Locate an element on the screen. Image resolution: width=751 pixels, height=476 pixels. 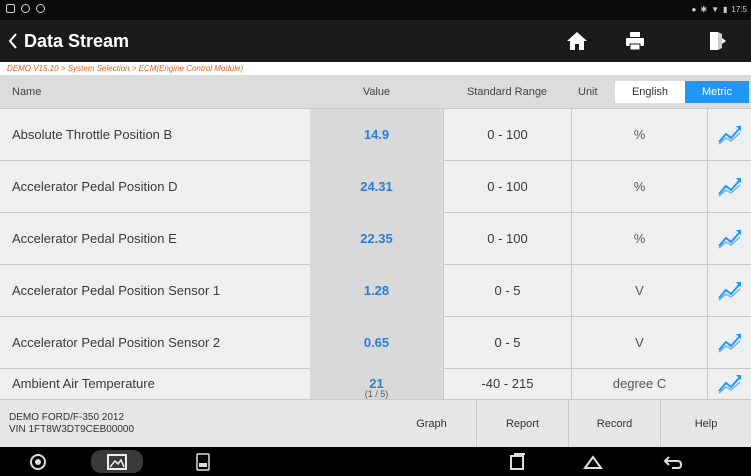
status-right-icons: ● ✱ ▼ ▮ 17:5 is located at coordinates (719, 9).